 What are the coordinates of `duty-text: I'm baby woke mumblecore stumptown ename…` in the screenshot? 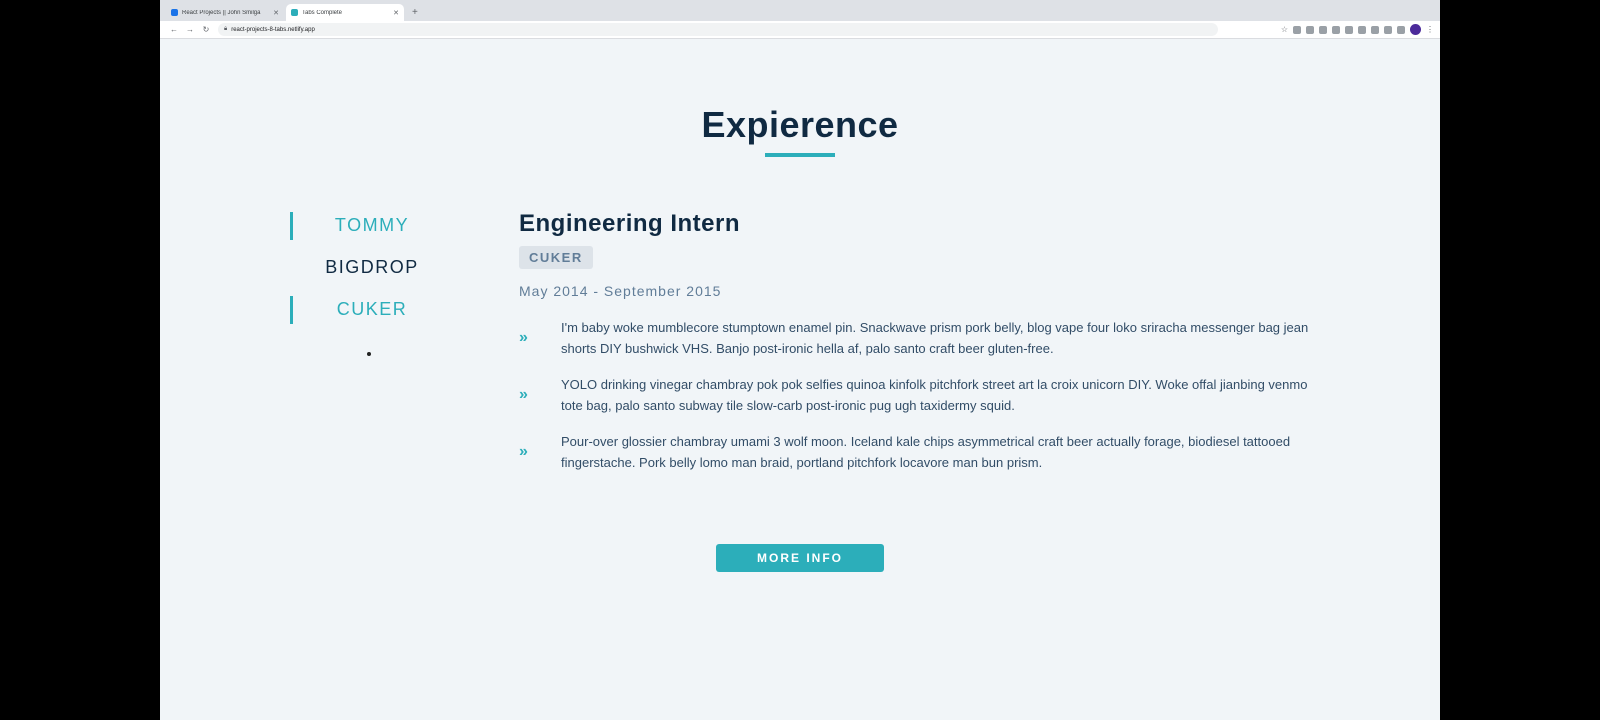 It's located at (935, 338).